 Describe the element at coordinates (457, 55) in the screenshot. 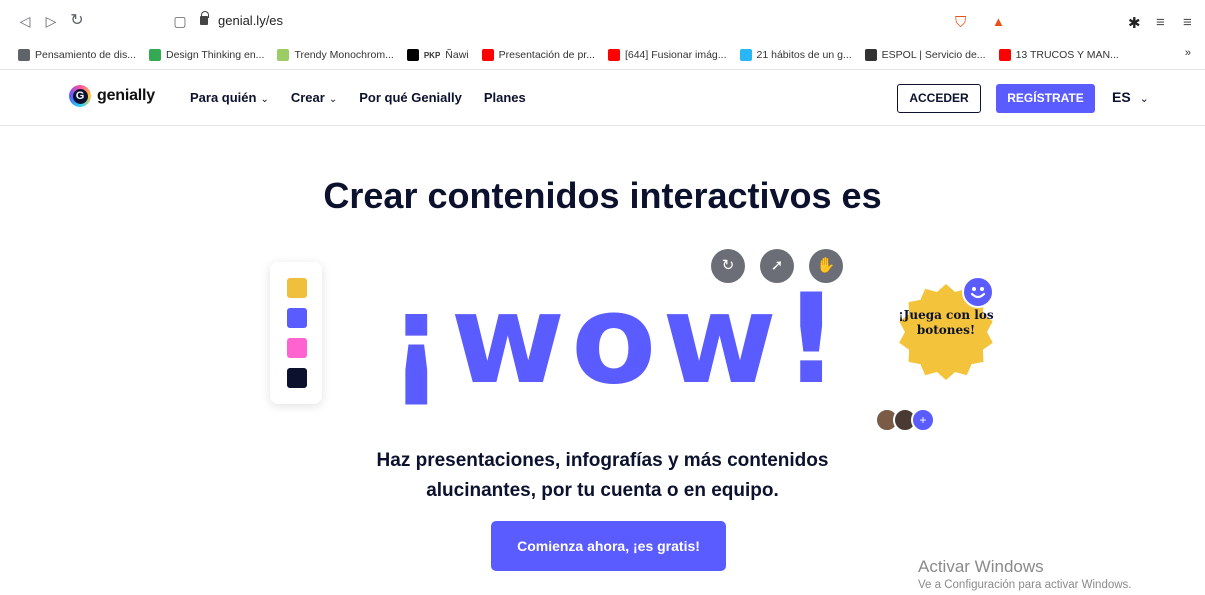

I see `bookmark-label: Ñawi` at that location.